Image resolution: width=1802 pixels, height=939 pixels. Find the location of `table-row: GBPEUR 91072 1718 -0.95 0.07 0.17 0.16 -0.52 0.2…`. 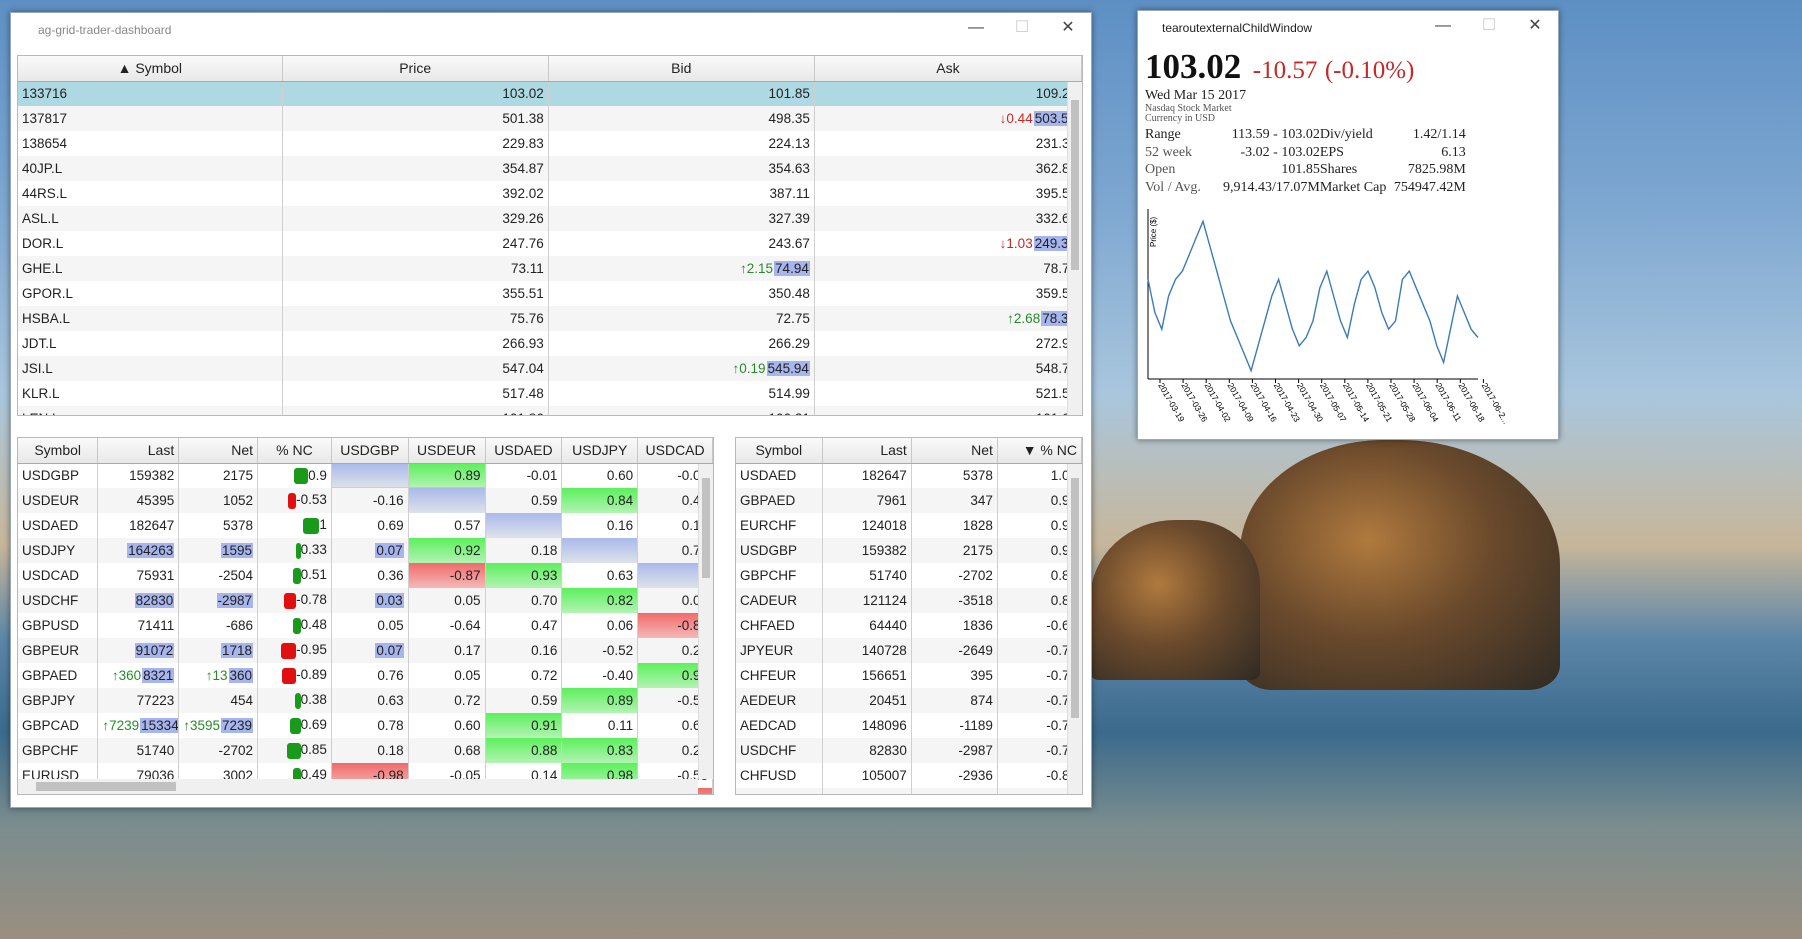

table-row: GBPEUR 91072 1718 -0.95 0.07 0.17 0.16 -0.52 0.2… is located at coordinates (365, 650).